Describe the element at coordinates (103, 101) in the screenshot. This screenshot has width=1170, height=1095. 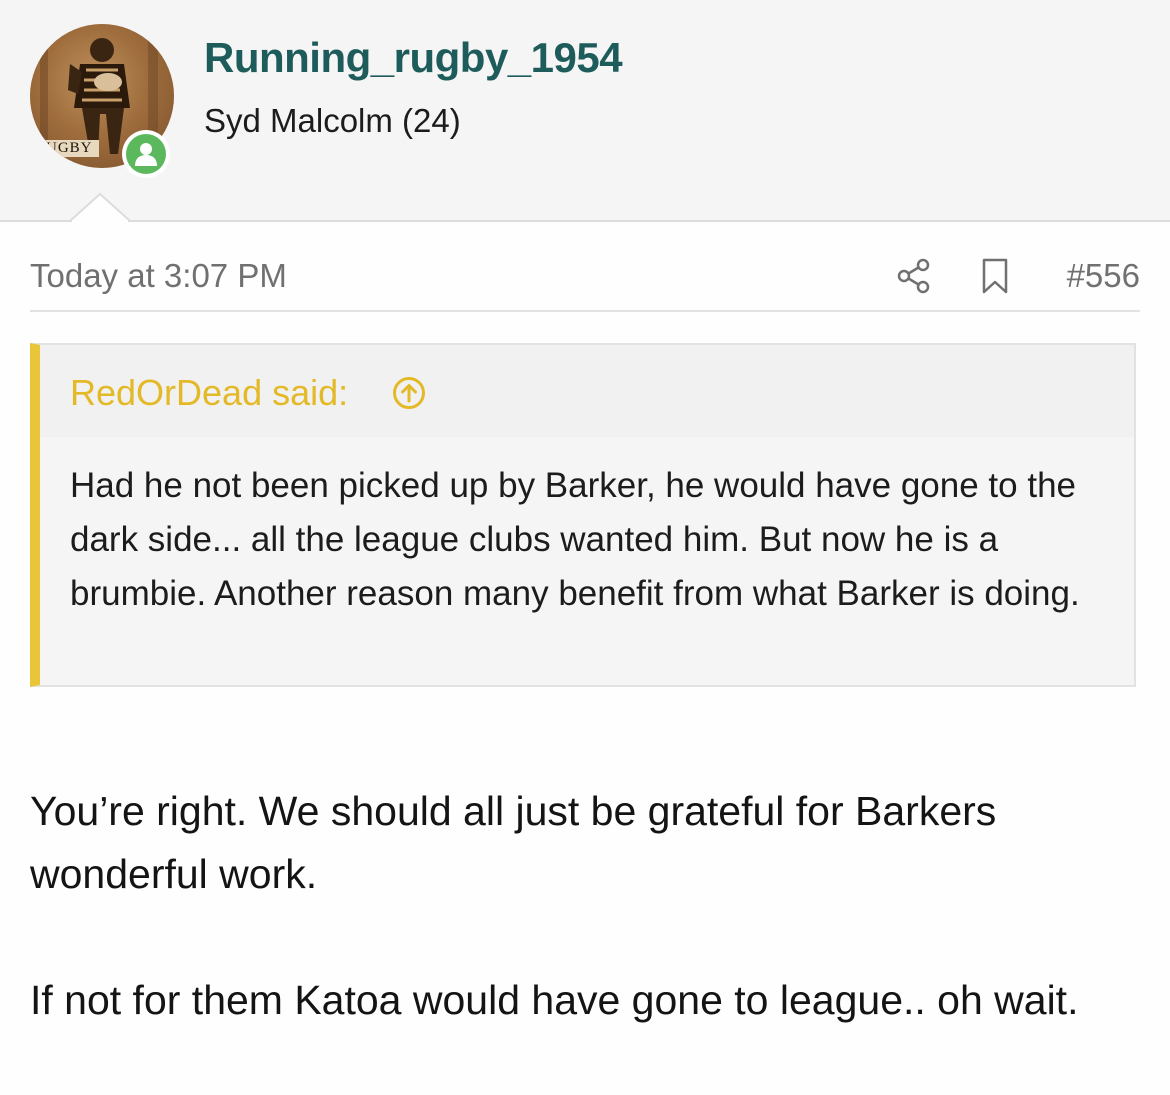
I see `avatar-container: UGBY` at that location.